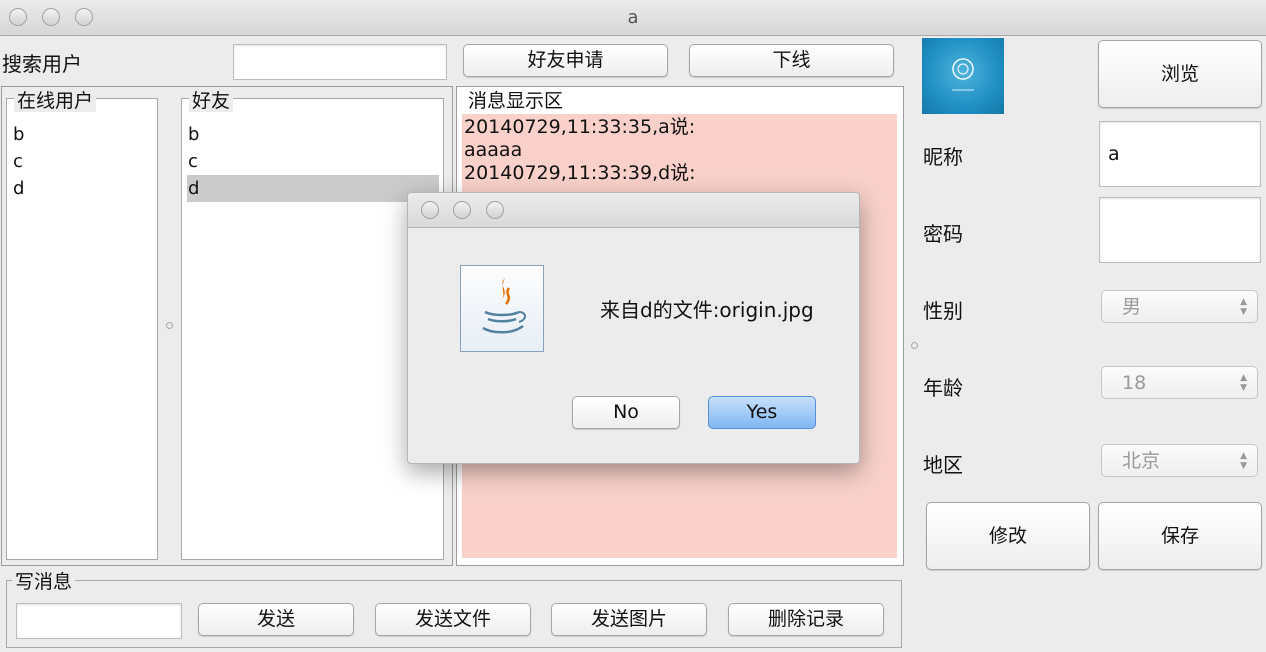  I want to click on age-value: 18, so click(1134, 383).